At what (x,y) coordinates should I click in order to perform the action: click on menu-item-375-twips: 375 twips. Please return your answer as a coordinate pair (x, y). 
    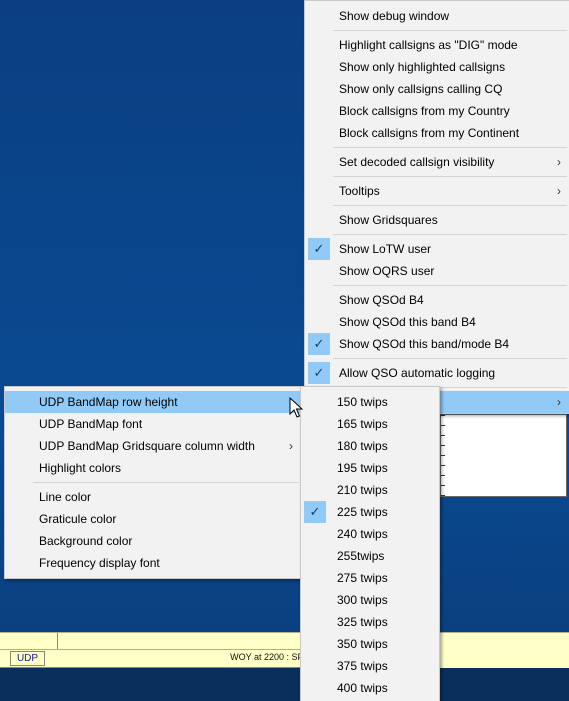
    Looking at the image, I should click on (370, 666).